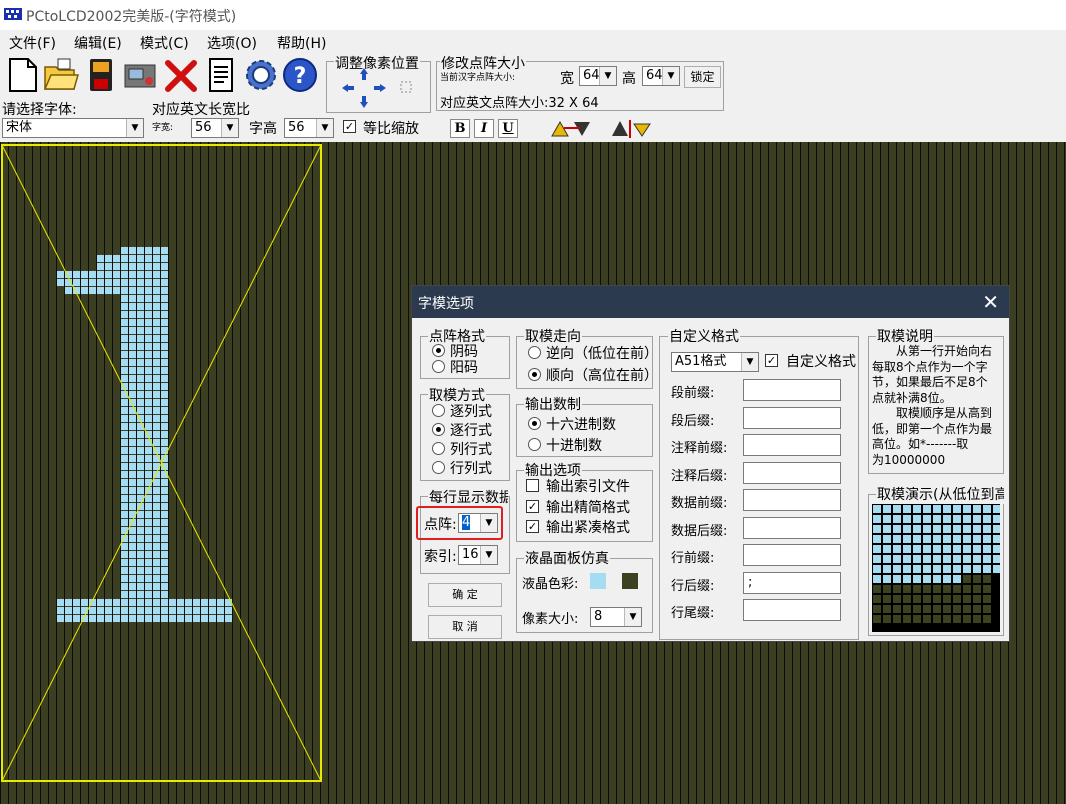 This screenshot has width=1066, height=804. Describe the element at coordinates (181, 75) in the screenshot. I see `delete-icon` at that location.